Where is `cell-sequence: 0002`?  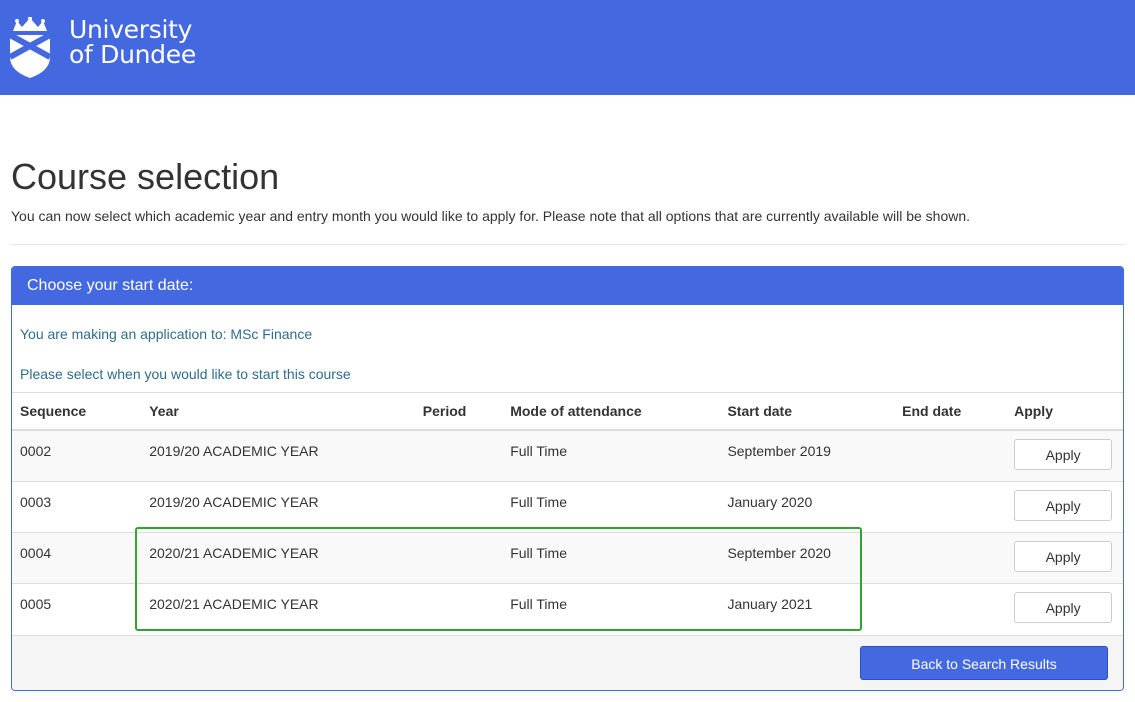 cell-sequence: 0002 is located at coordinates (36, 451).